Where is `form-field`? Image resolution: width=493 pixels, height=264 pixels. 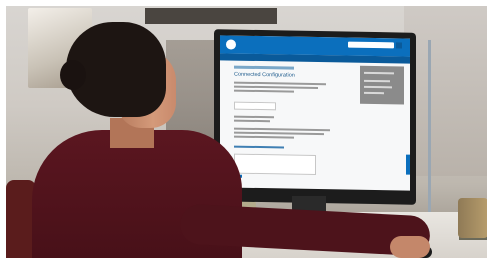
form-field is located at coordinates (255, 106).